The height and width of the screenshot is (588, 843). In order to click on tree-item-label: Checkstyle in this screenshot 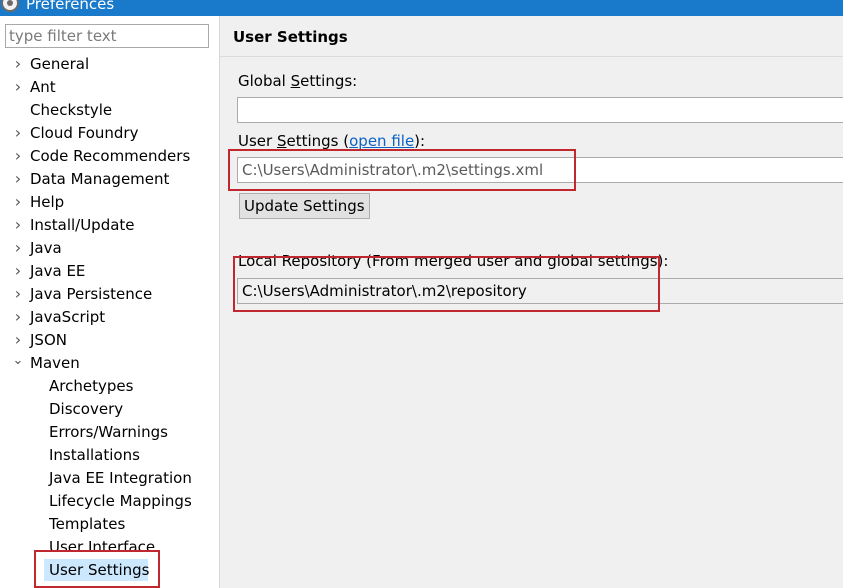, I will do `click(71, 110)`.